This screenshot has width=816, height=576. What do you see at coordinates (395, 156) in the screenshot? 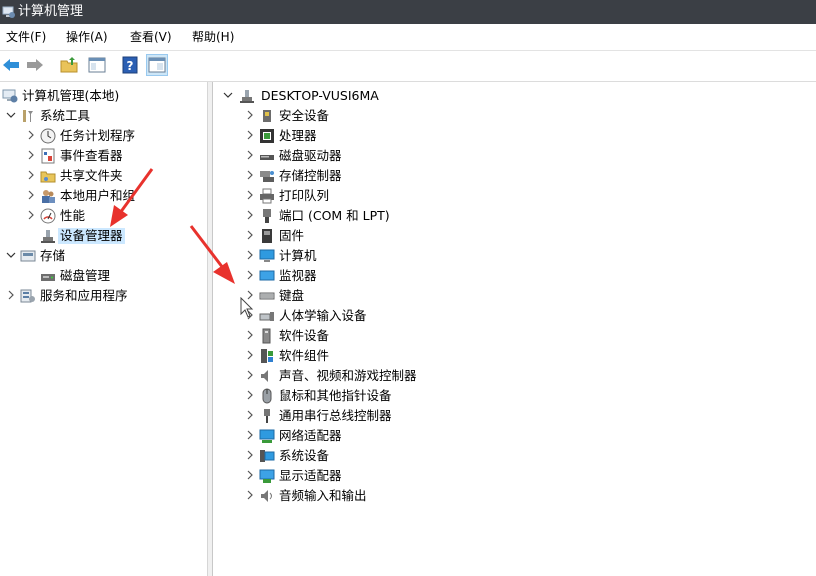
I see `device-category-disk-drives: 磁盘驱动器` at bounding box center [395, 156].